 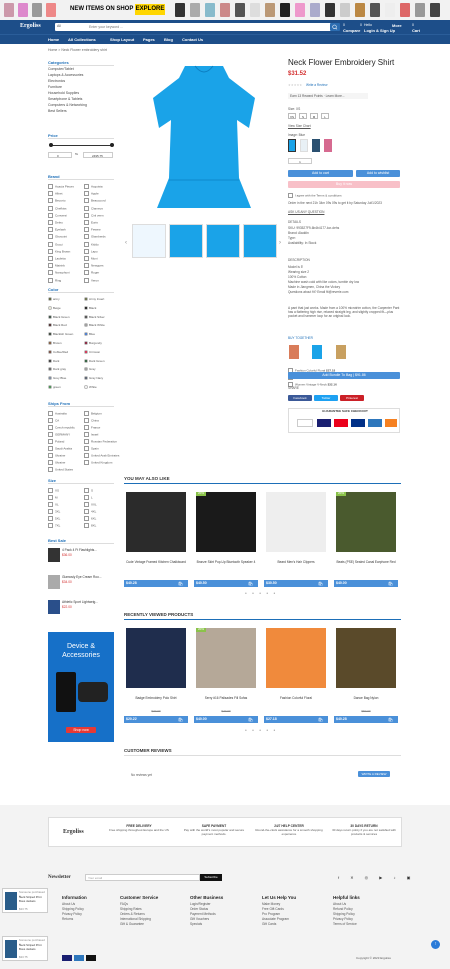 I want to click on color-swatch: Black Green, so click(x=59, y=317).